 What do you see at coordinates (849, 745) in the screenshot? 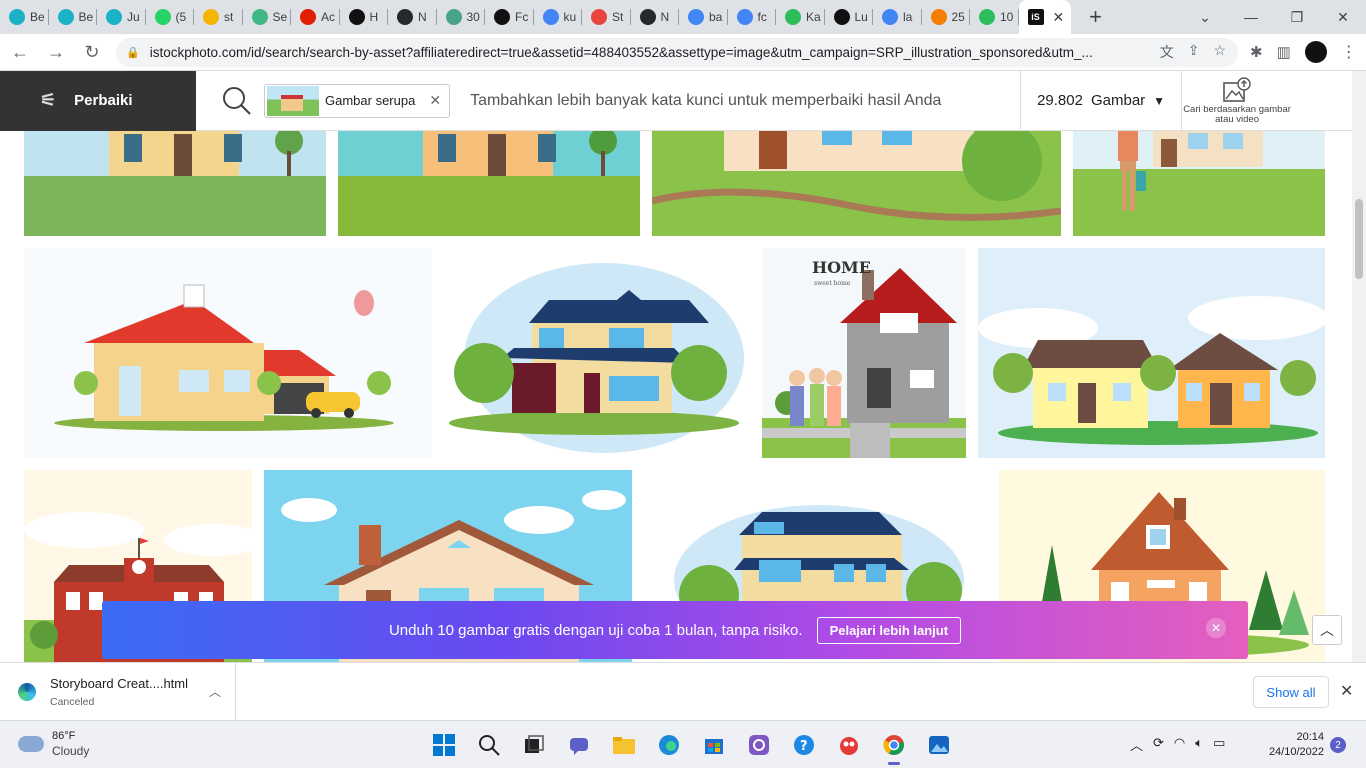
I see `game-app-icon` at bounding box center [849, 745].